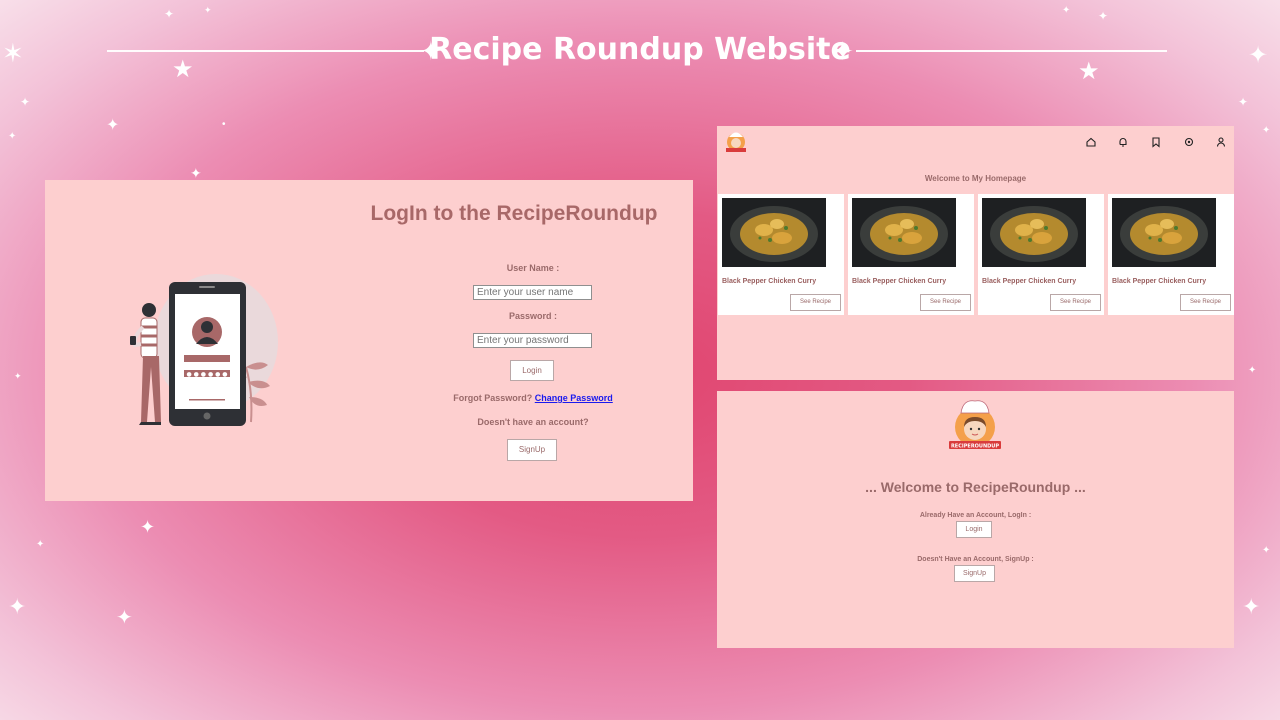  I want to click on user-icon, so click(1221, 142).